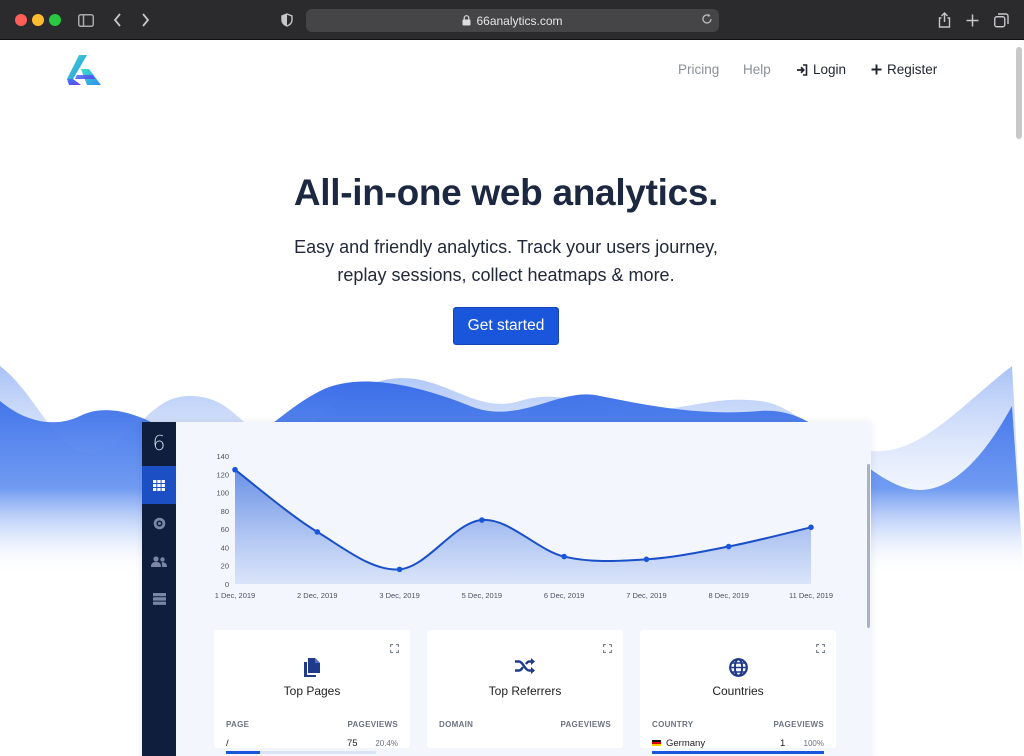 This screenshot has width=1024, height=756. I want to click on get-started-button: Get started, so click(506, 326).